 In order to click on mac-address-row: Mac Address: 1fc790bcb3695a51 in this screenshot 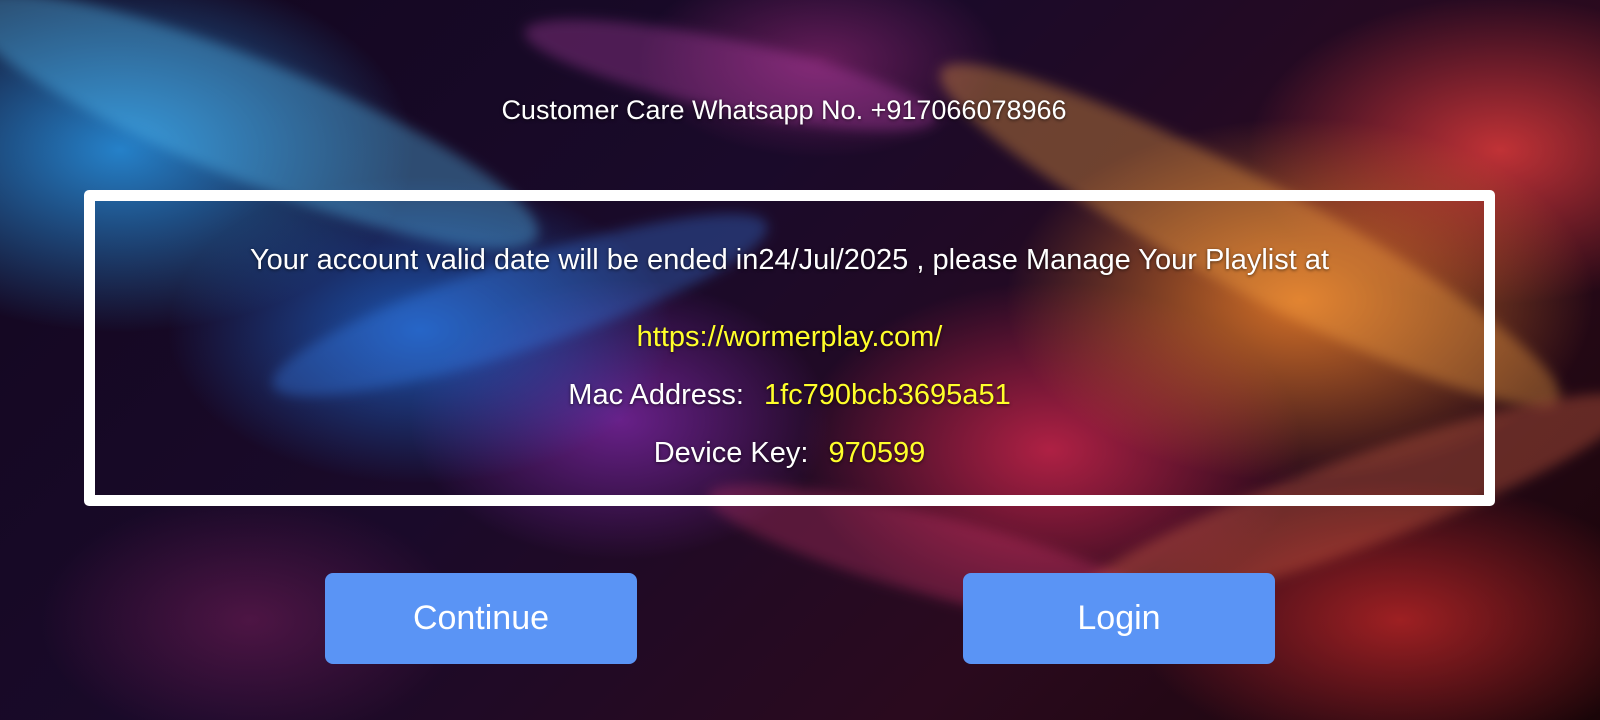, I will do `click(789, 395)`.